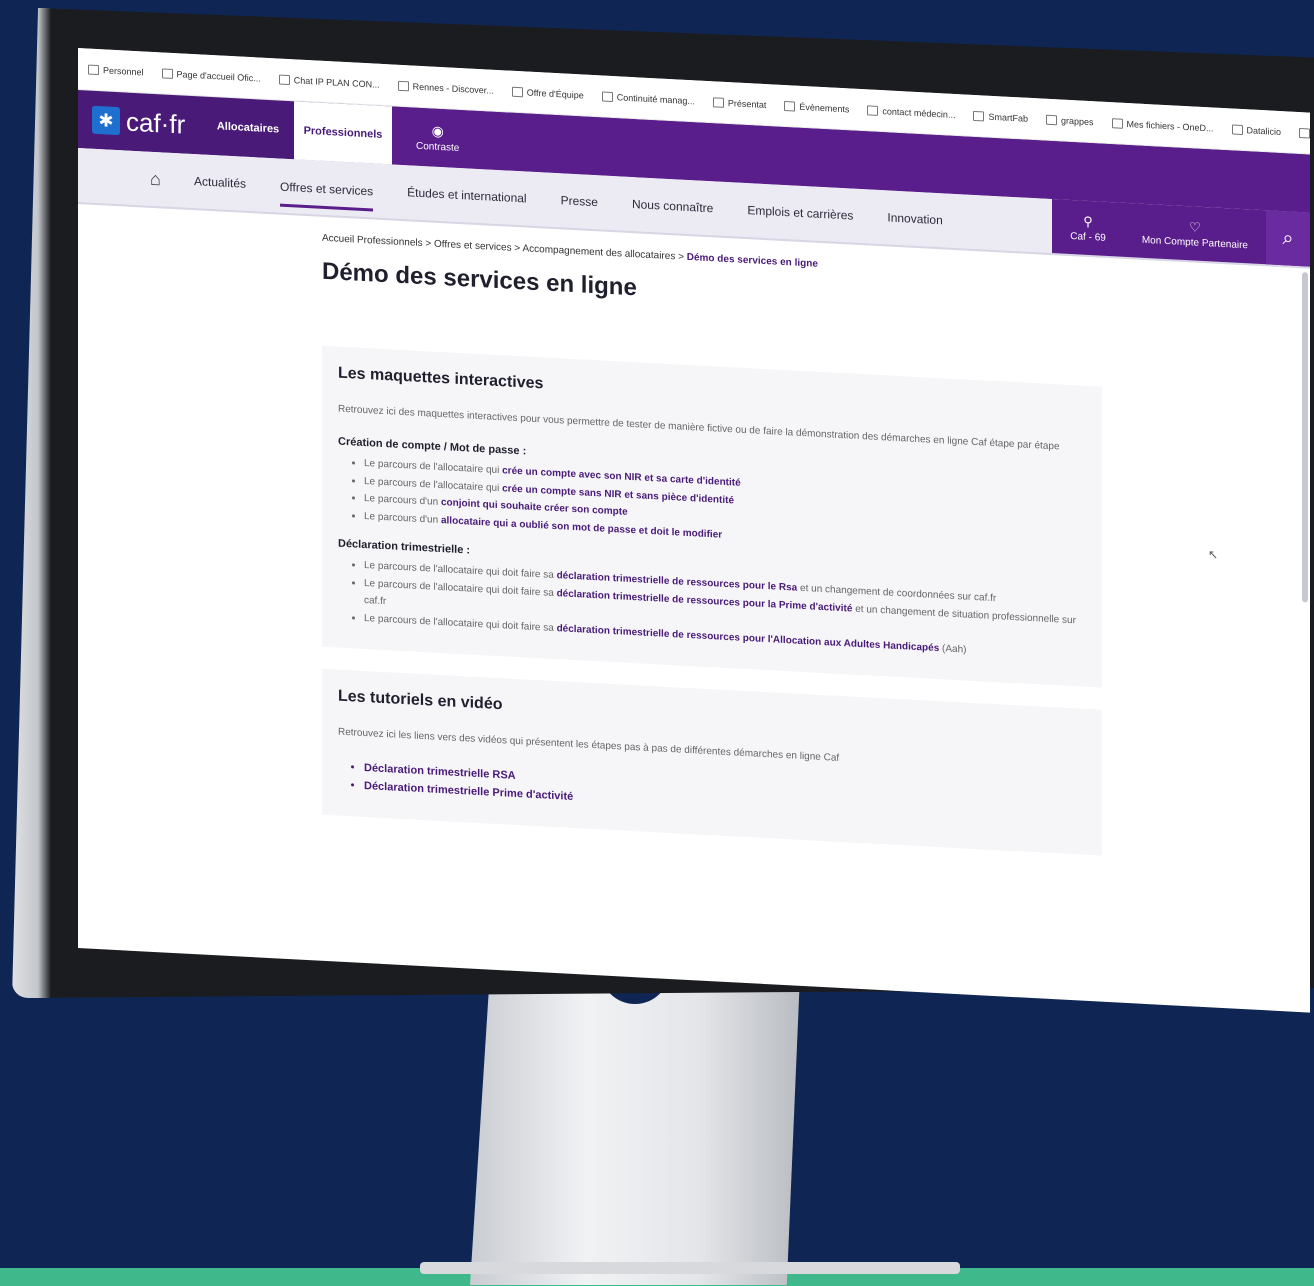  I want to click on heart-icon: ♡, so click(1195, 226).